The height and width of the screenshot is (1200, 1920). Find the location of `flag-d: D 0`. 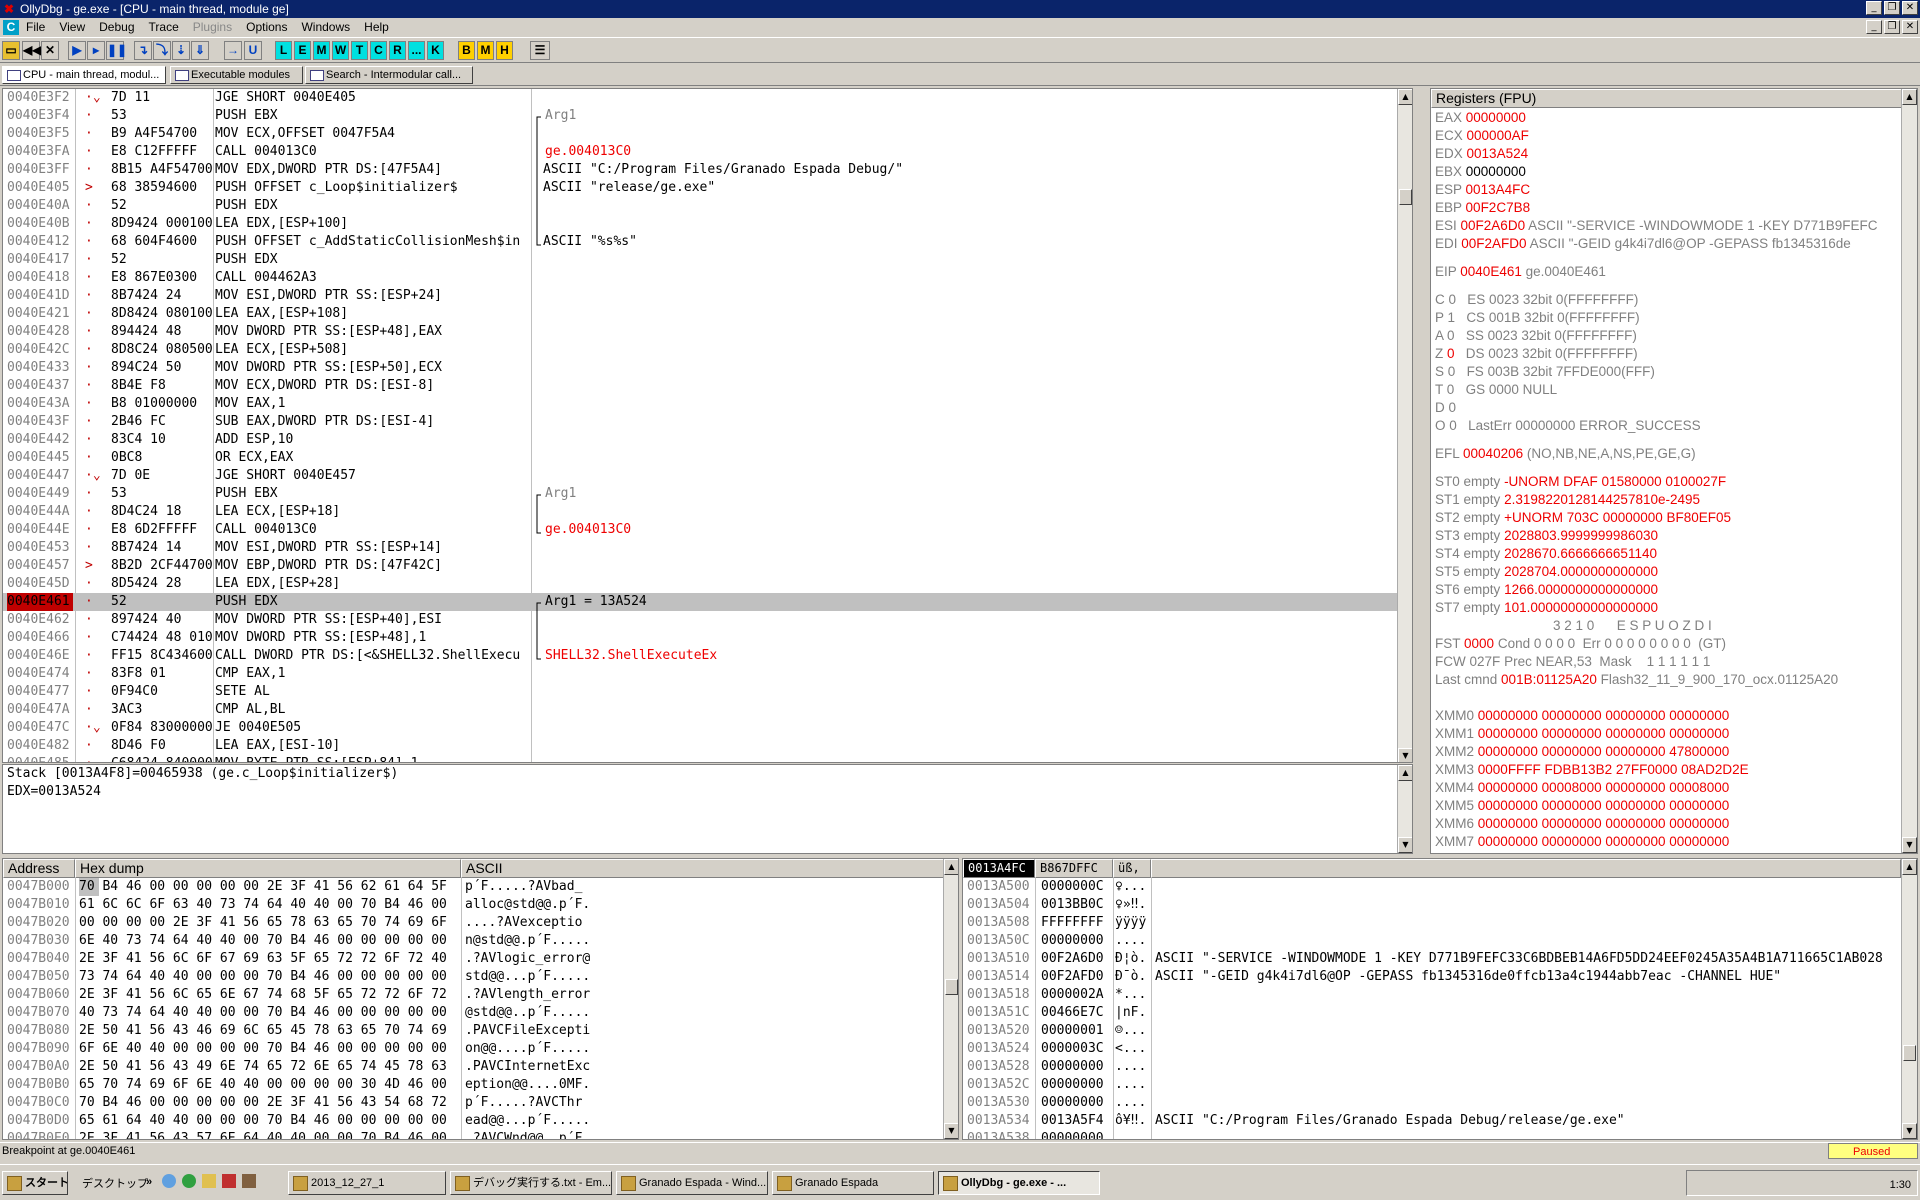

flag-d: D 0 is located at coordinates (1453, 408).